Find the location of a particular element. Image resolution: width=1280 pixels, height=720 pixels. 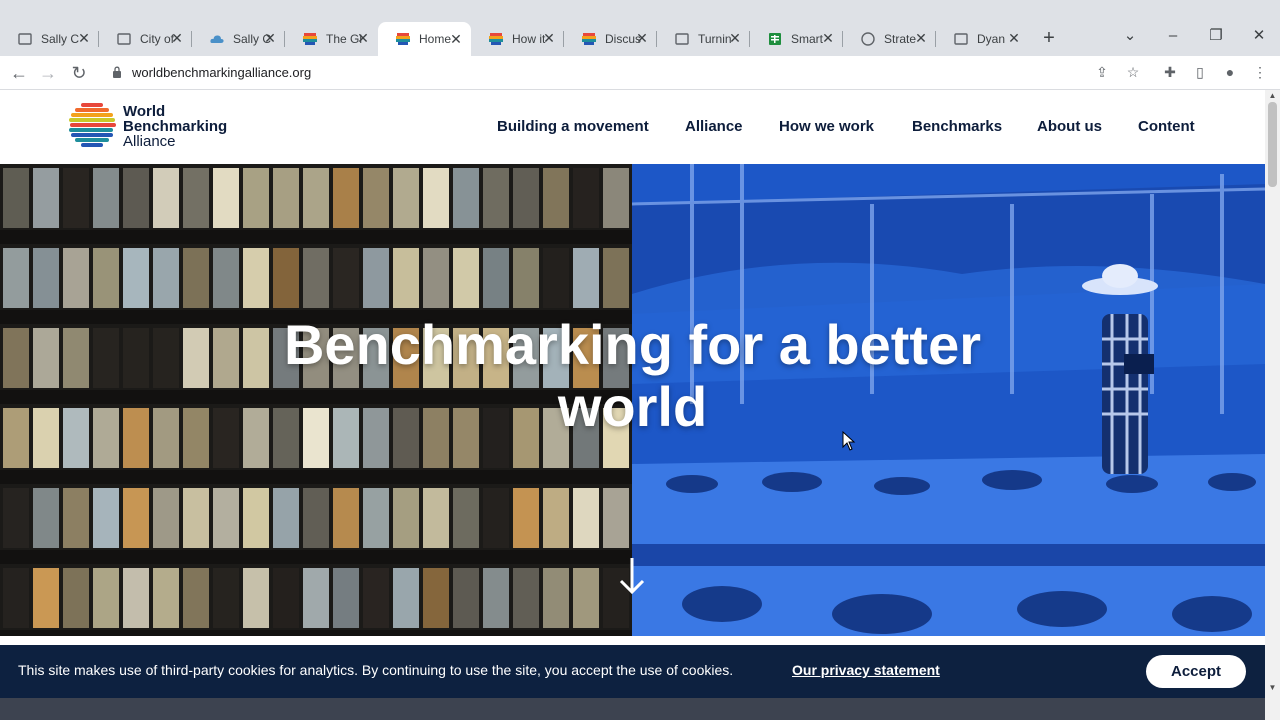

nav-building-a-movement: Building a movement is located at coordinates (573, 126).